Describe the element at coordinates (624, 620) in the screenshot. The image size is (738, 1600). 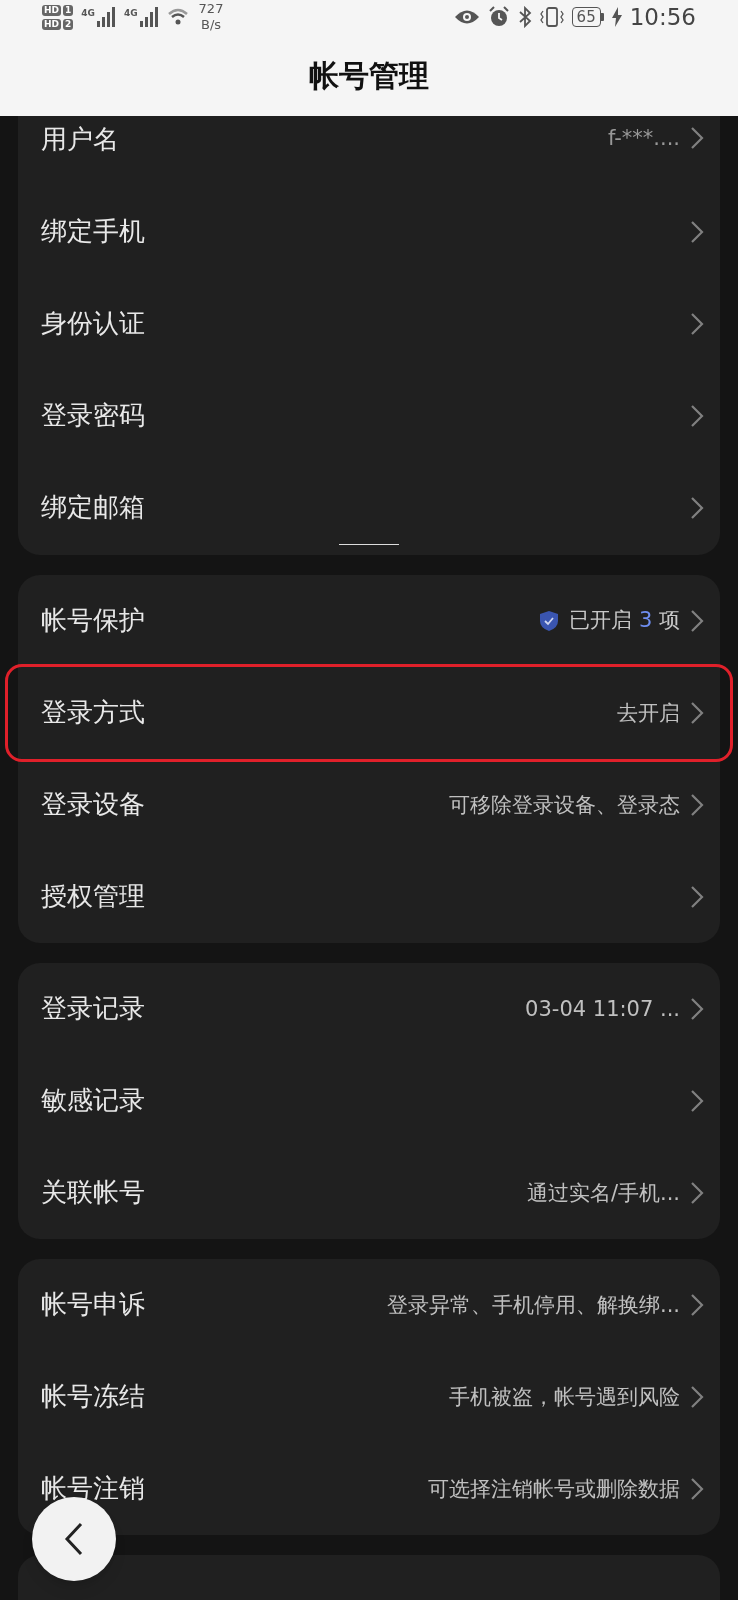
I see `protection-status: 已开启 3 项` at that location.